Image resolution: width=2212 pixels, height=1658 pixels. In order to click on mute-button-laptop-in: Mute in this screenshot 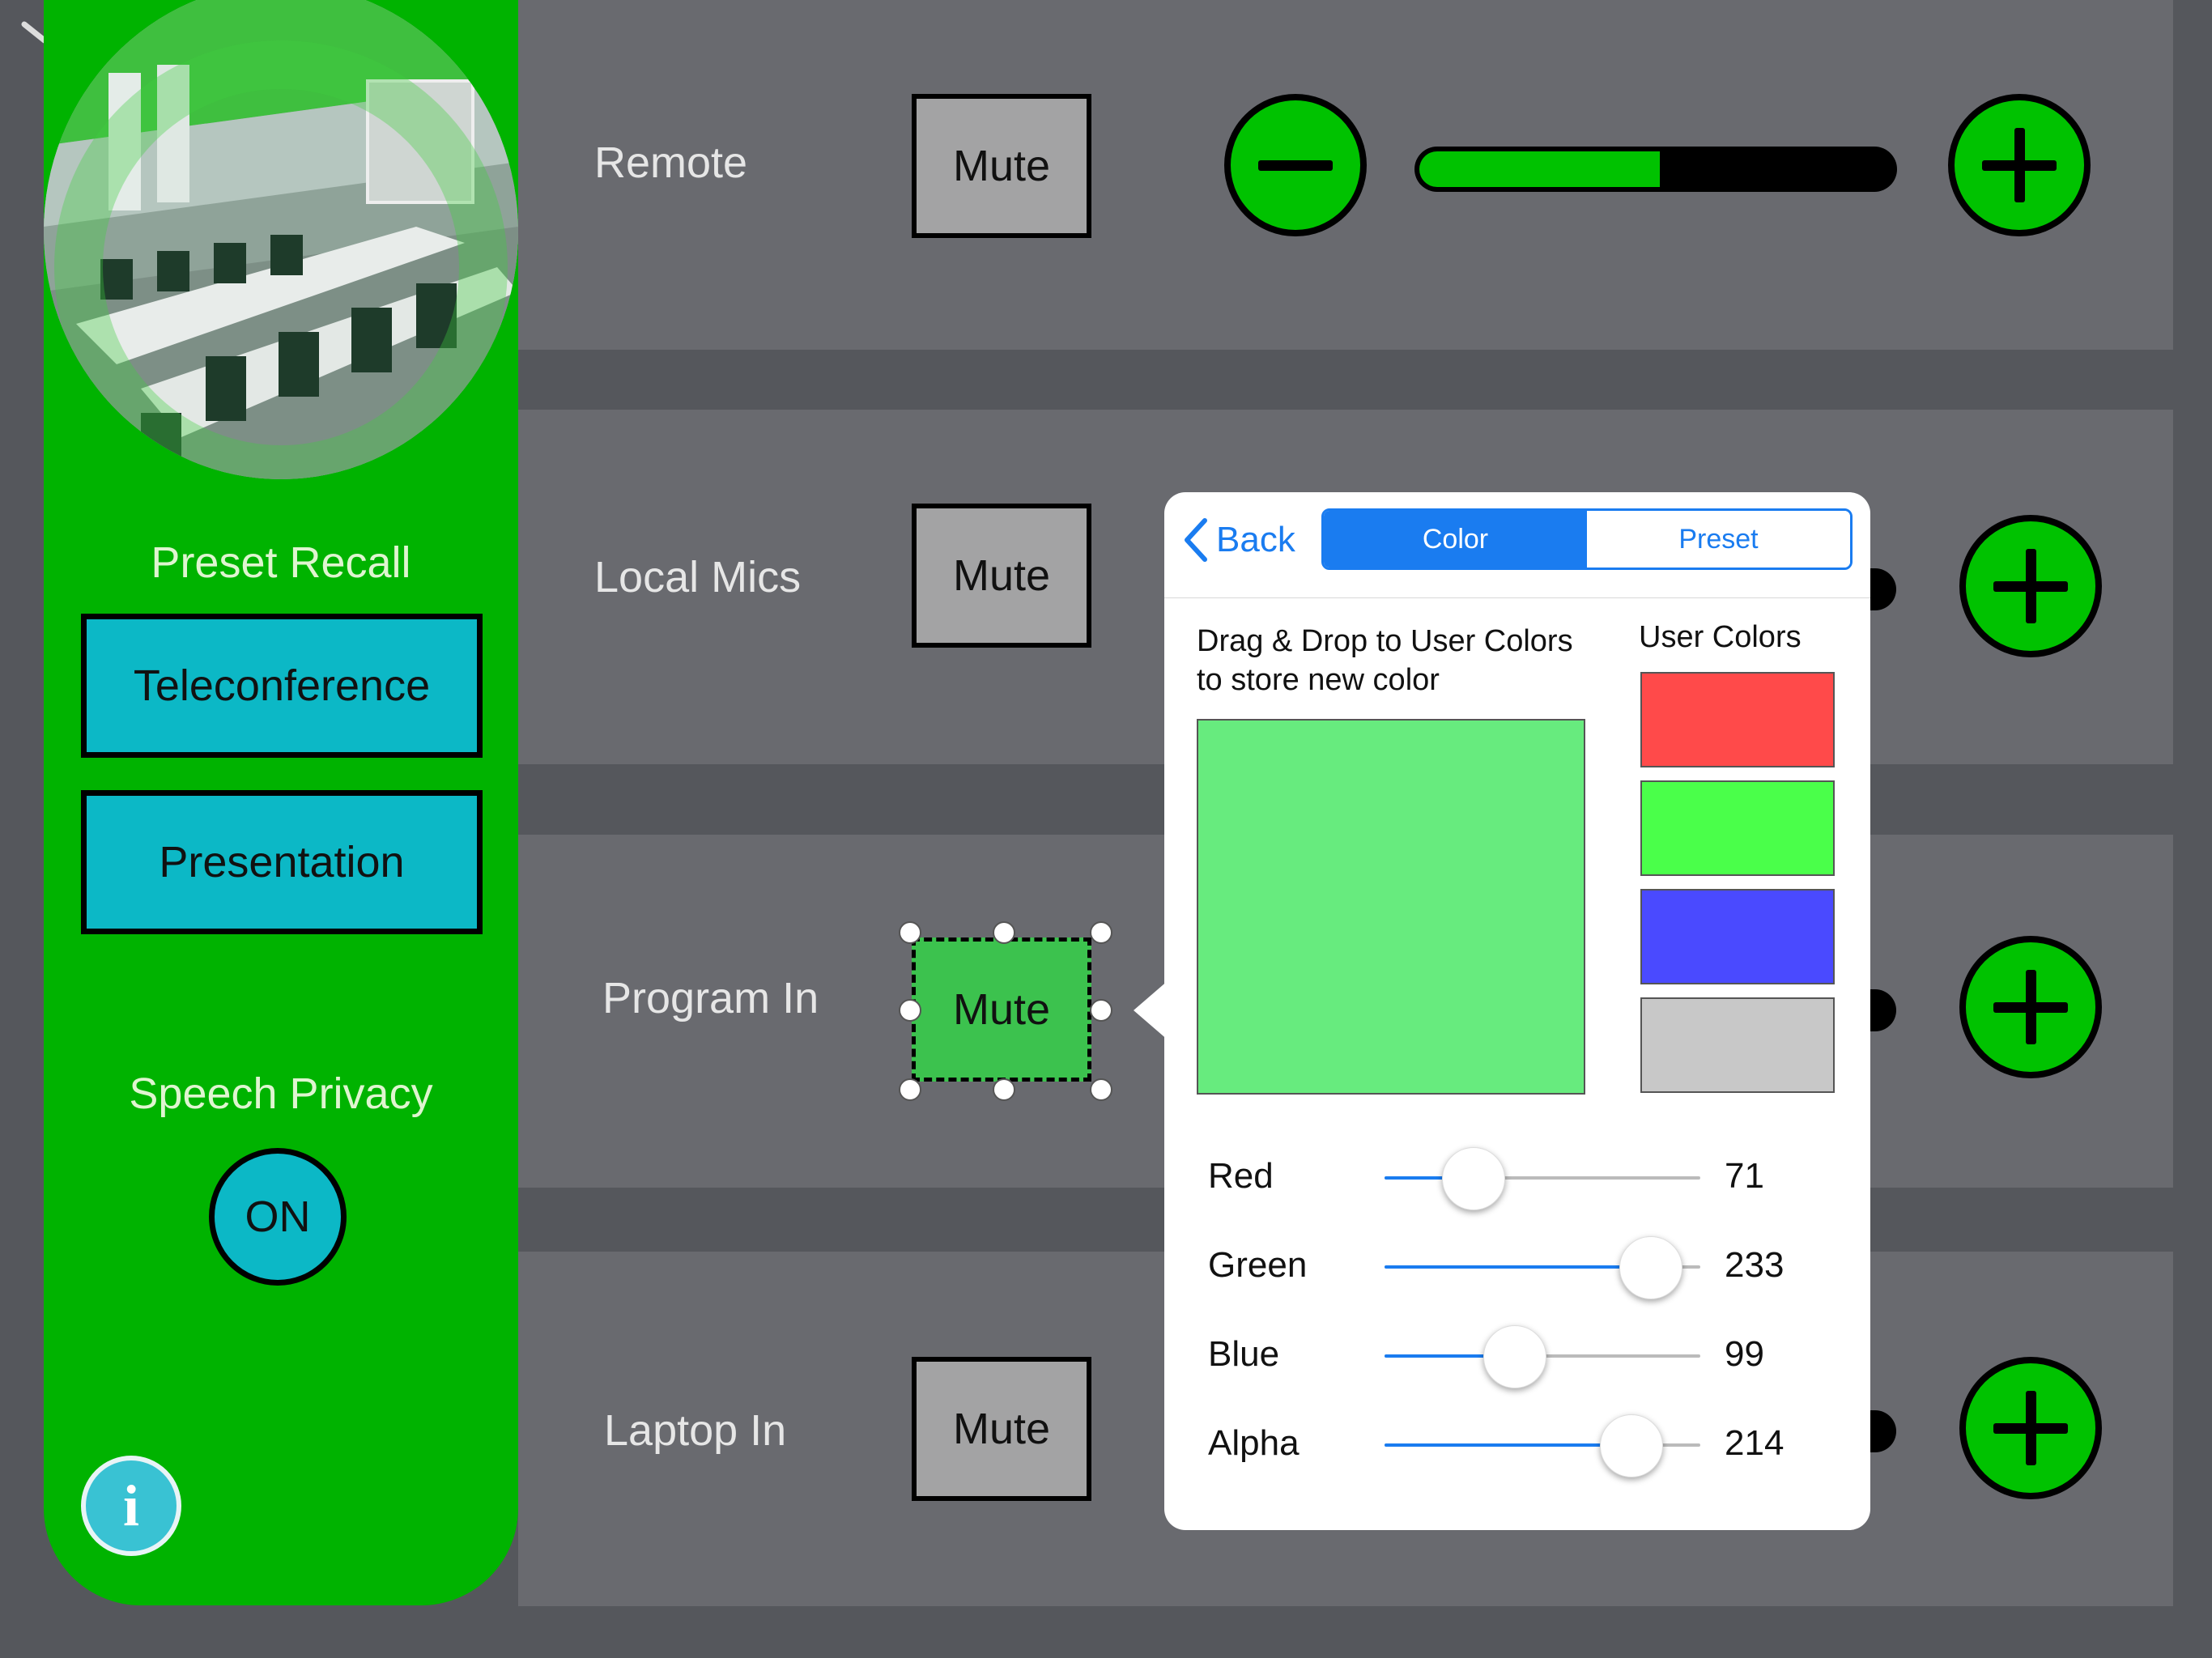, I will do `click(1002, 1429)`.